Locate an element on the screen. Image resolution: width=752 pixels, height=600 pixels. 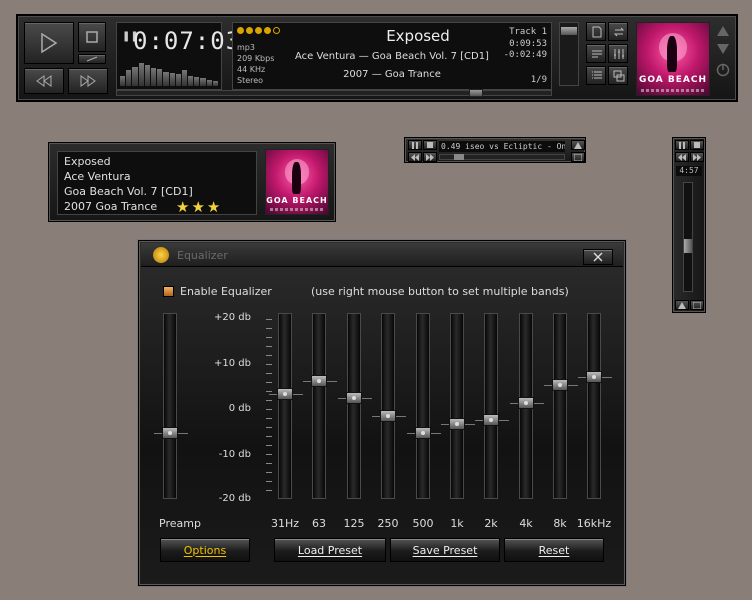
equalizer-titlebar: Equalizer is located at coordinates (382, 255).